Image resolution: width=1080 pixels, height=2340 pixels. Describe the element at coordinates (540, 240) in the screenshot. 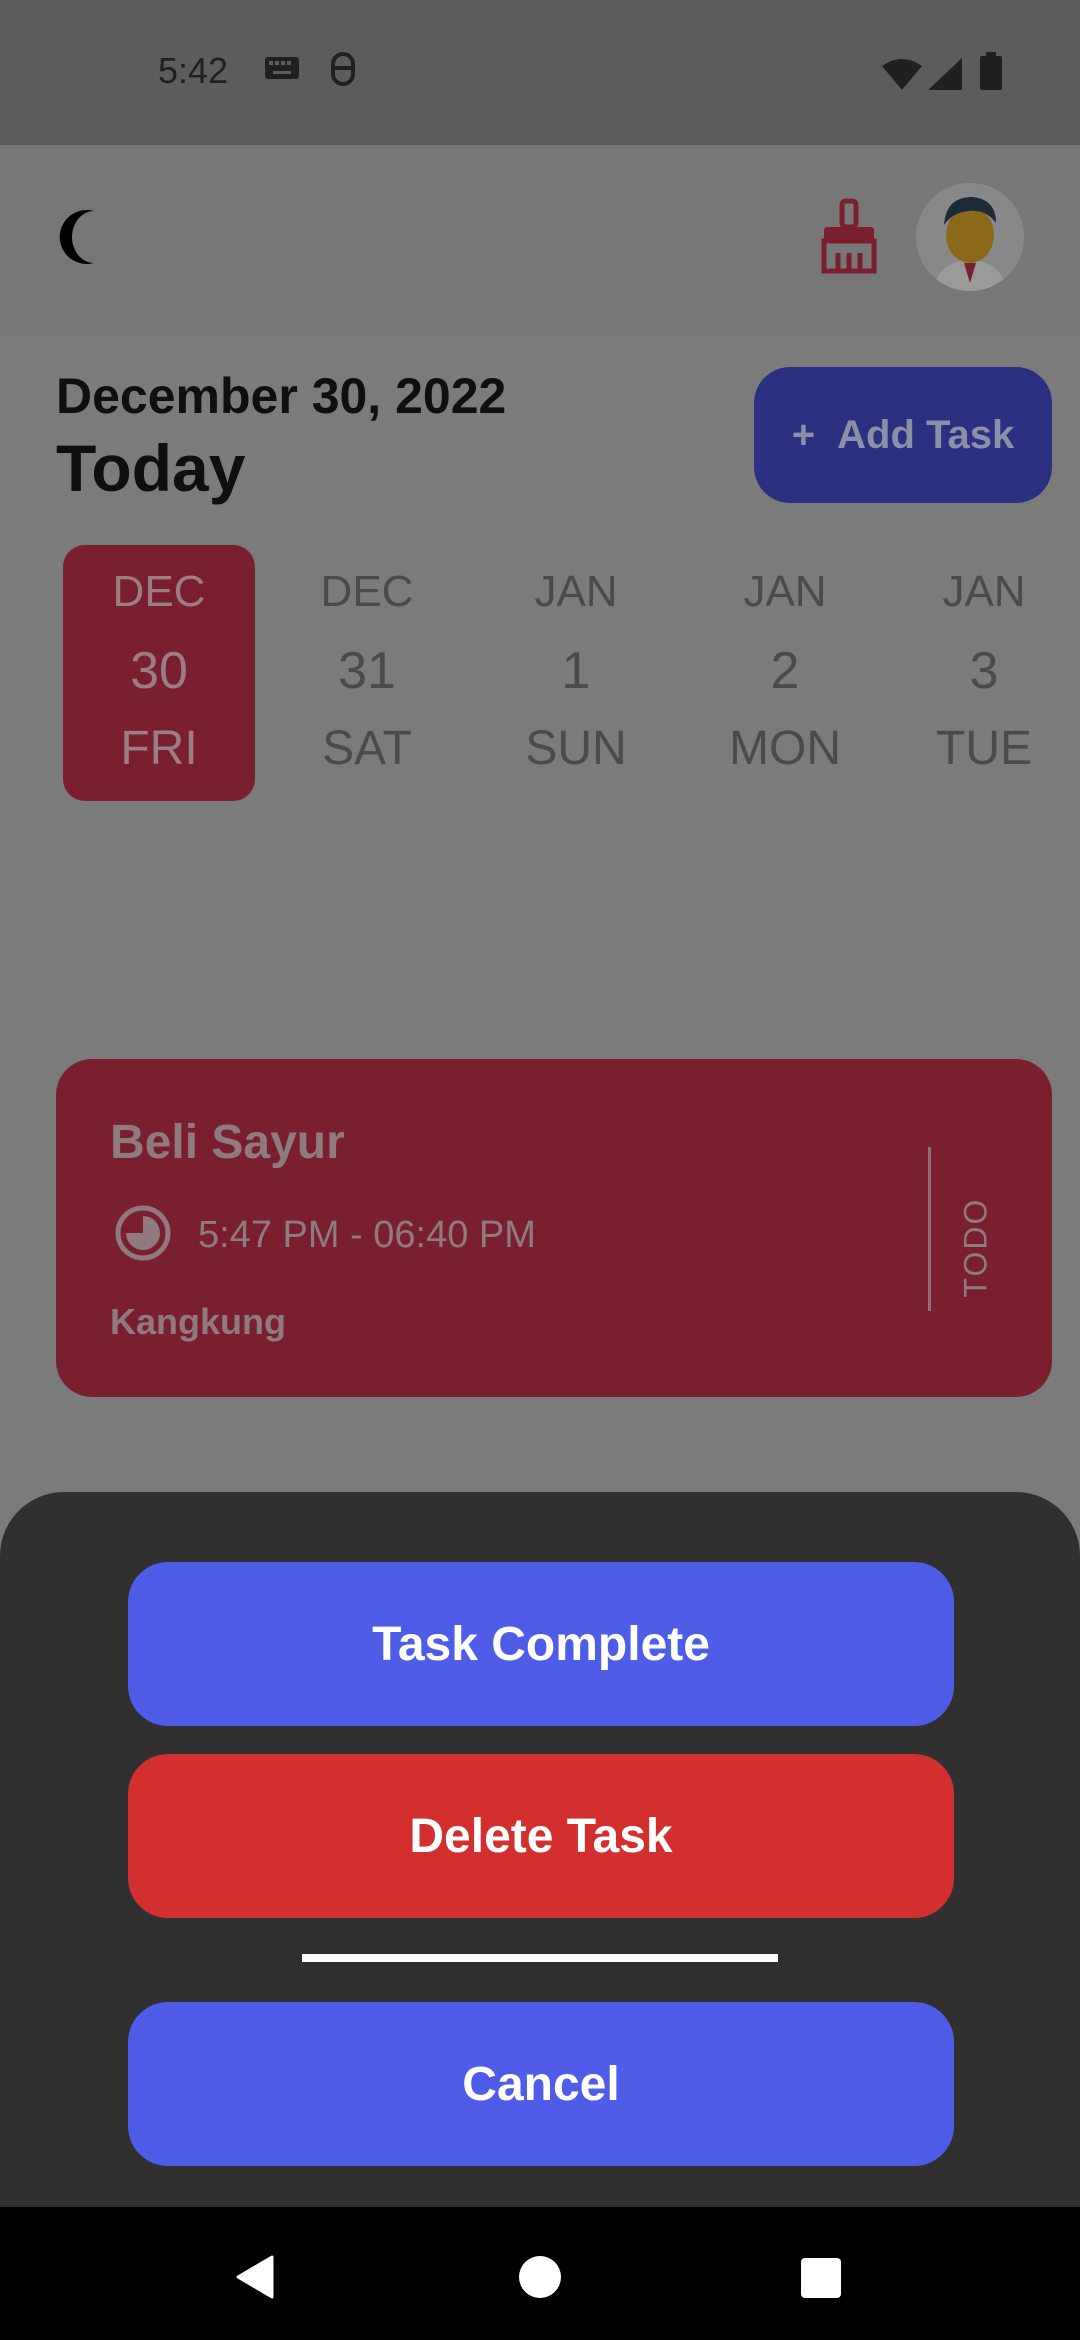

I see `header` at that location.